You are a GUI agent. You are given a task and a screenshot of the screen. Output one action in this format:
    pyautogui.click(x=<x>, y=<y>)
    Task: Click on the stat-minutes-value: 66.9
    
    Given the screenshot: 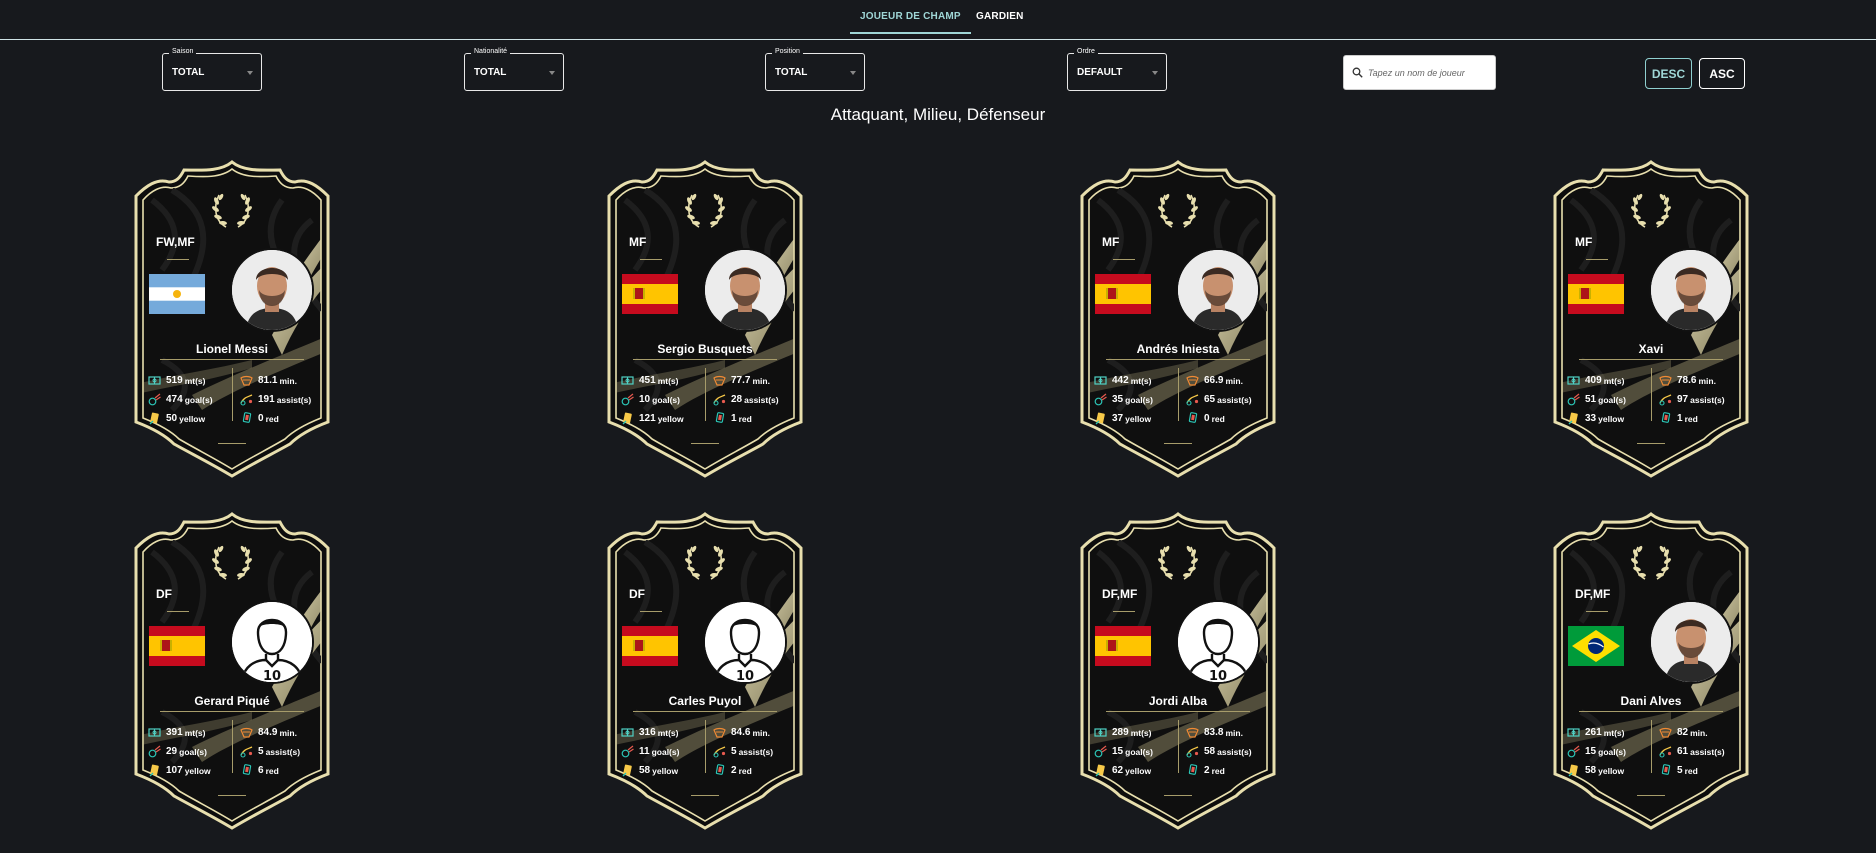 What is the action you would take?
    pyautogui.click(x=1214, y=380)
    